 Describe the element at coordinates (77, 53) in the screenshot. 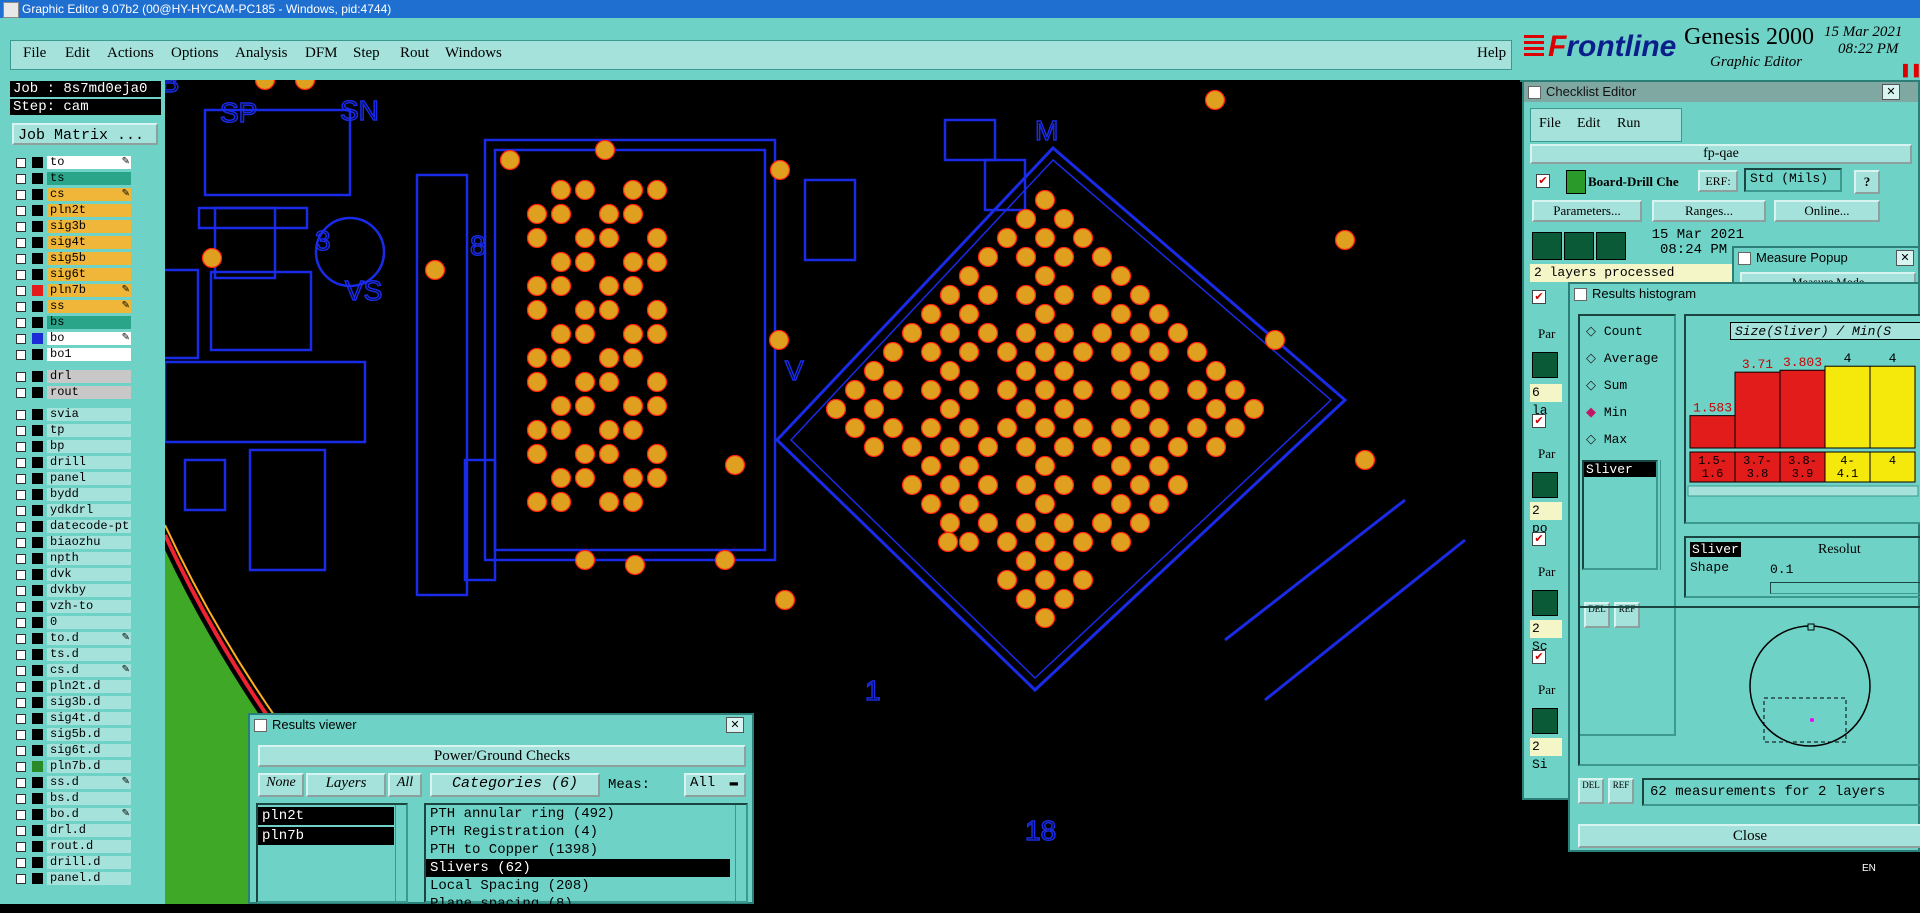

I see `menu-edit: Edit` at that location.